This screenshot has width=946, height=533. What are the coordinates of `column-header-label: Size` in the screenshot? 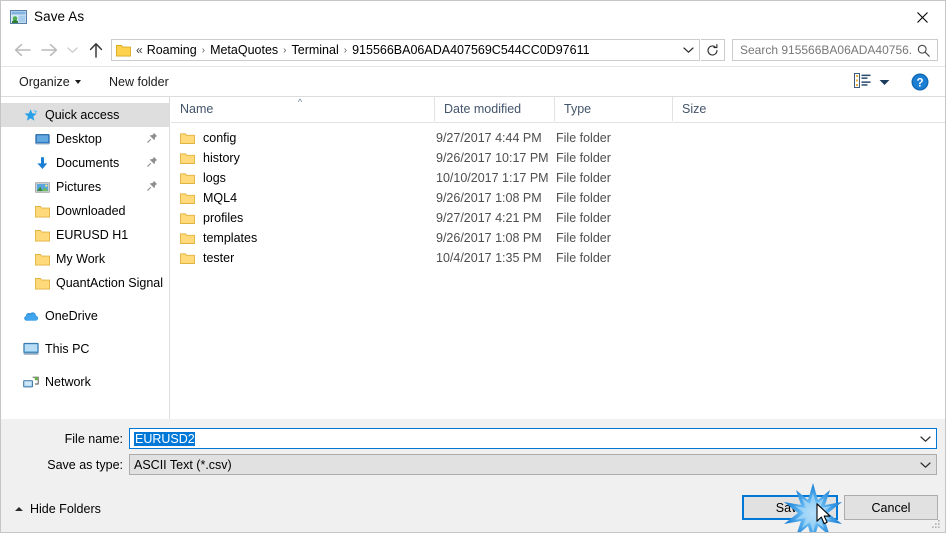 It's located at (694, 109).